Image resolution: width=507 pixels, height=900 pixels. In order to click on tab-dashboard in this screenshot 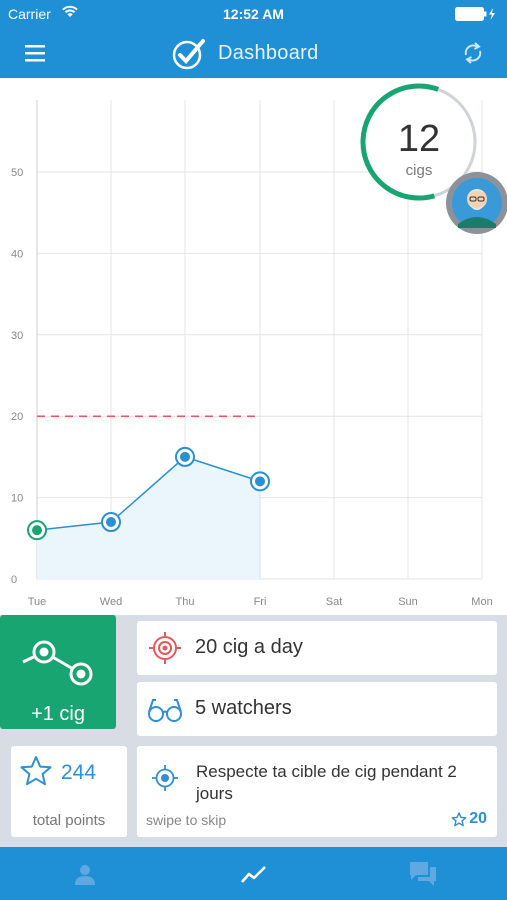, I will do `click(253, 873)`.